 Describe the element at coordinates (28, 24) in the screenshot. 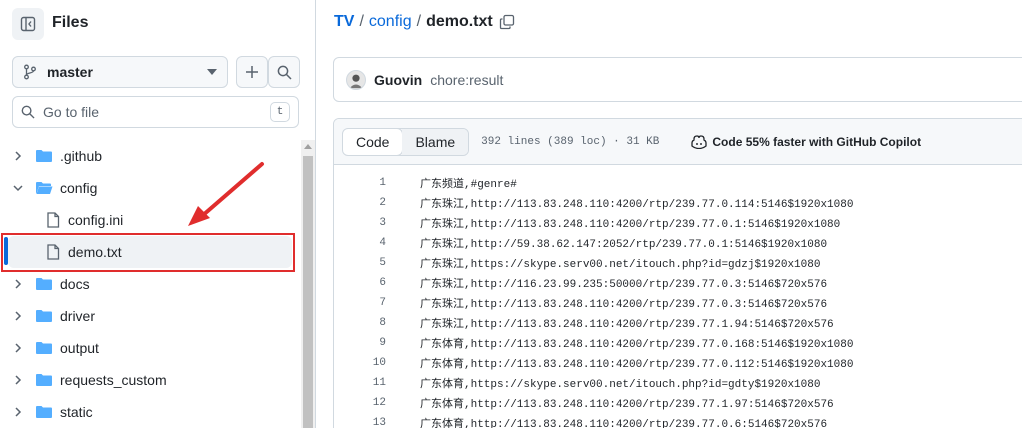

I see `collapse-sidebar-button` at that location.